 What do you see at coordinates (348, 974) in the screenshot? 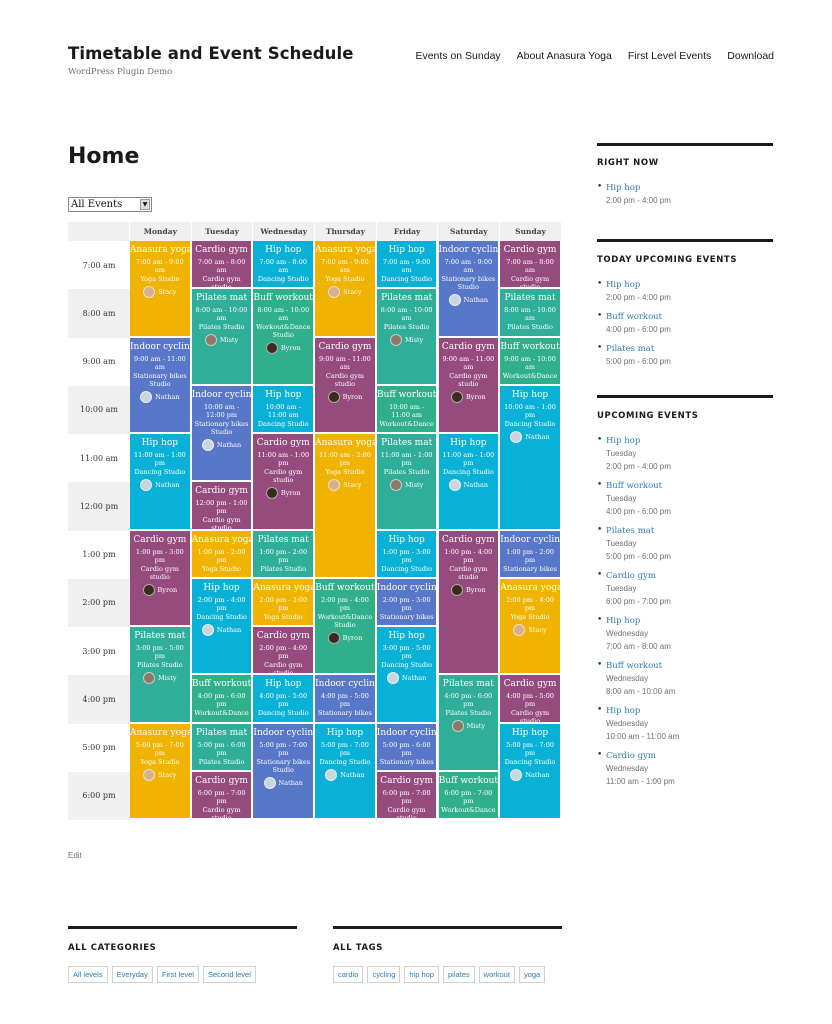
I see `tag-cardio: cardio` at bounding box center [348, 974].